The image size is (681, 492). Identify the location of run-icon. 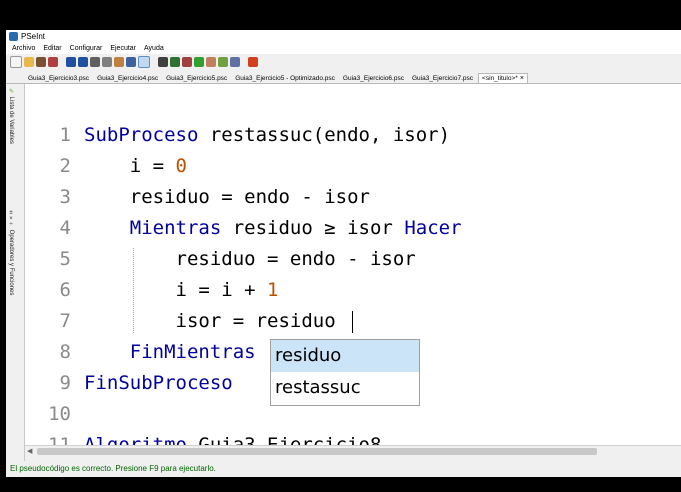
(199, 62).